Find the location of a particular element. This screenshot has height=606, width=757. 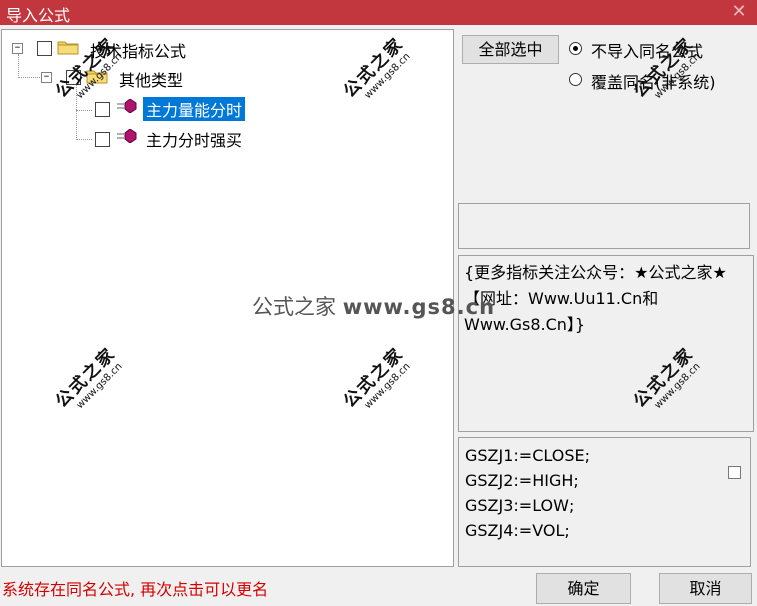

select-all-button: 全部选中 is located at coordinates (510, 49).